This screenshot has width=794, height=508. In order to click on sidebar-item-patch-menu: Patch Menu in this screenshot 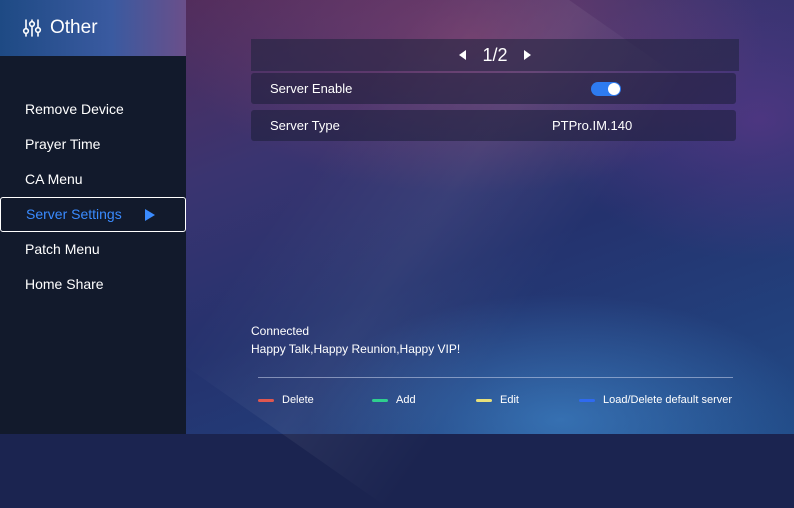, I will do `click(93, 249)`.